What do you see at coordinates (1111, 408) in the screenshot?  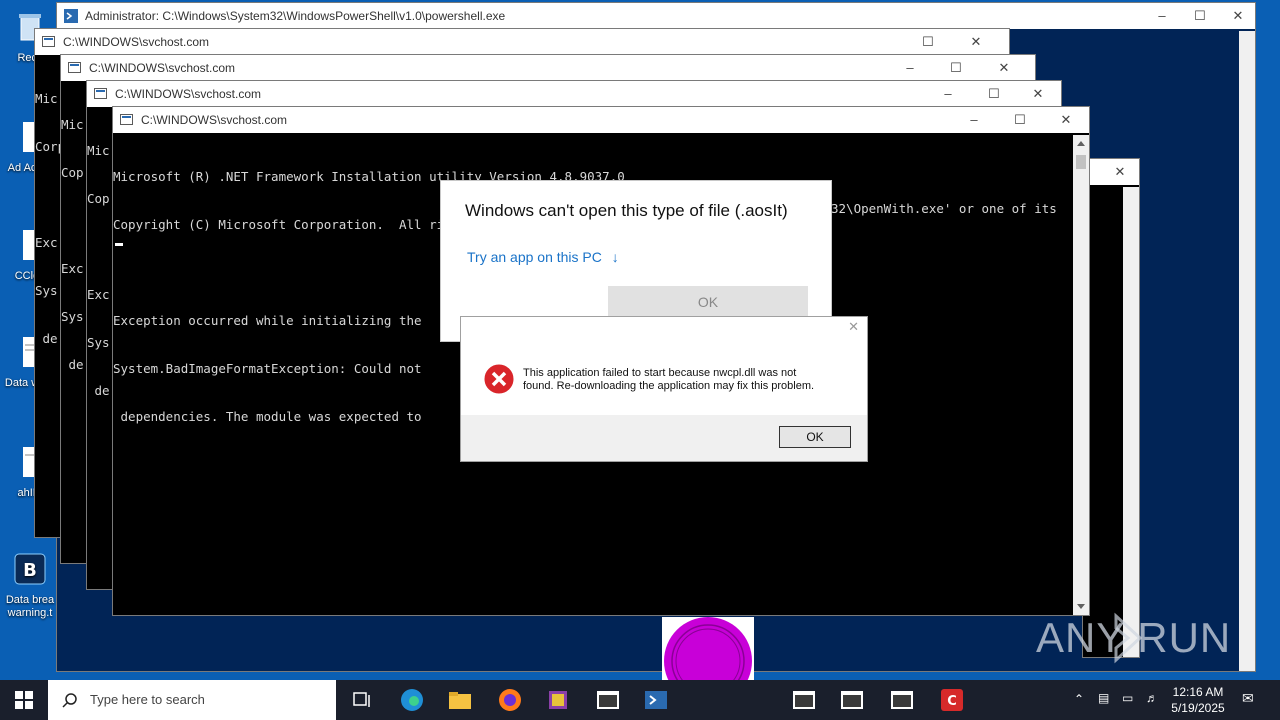 I see `svchost-window-5: ✕` at bounding box center [1111, 408].